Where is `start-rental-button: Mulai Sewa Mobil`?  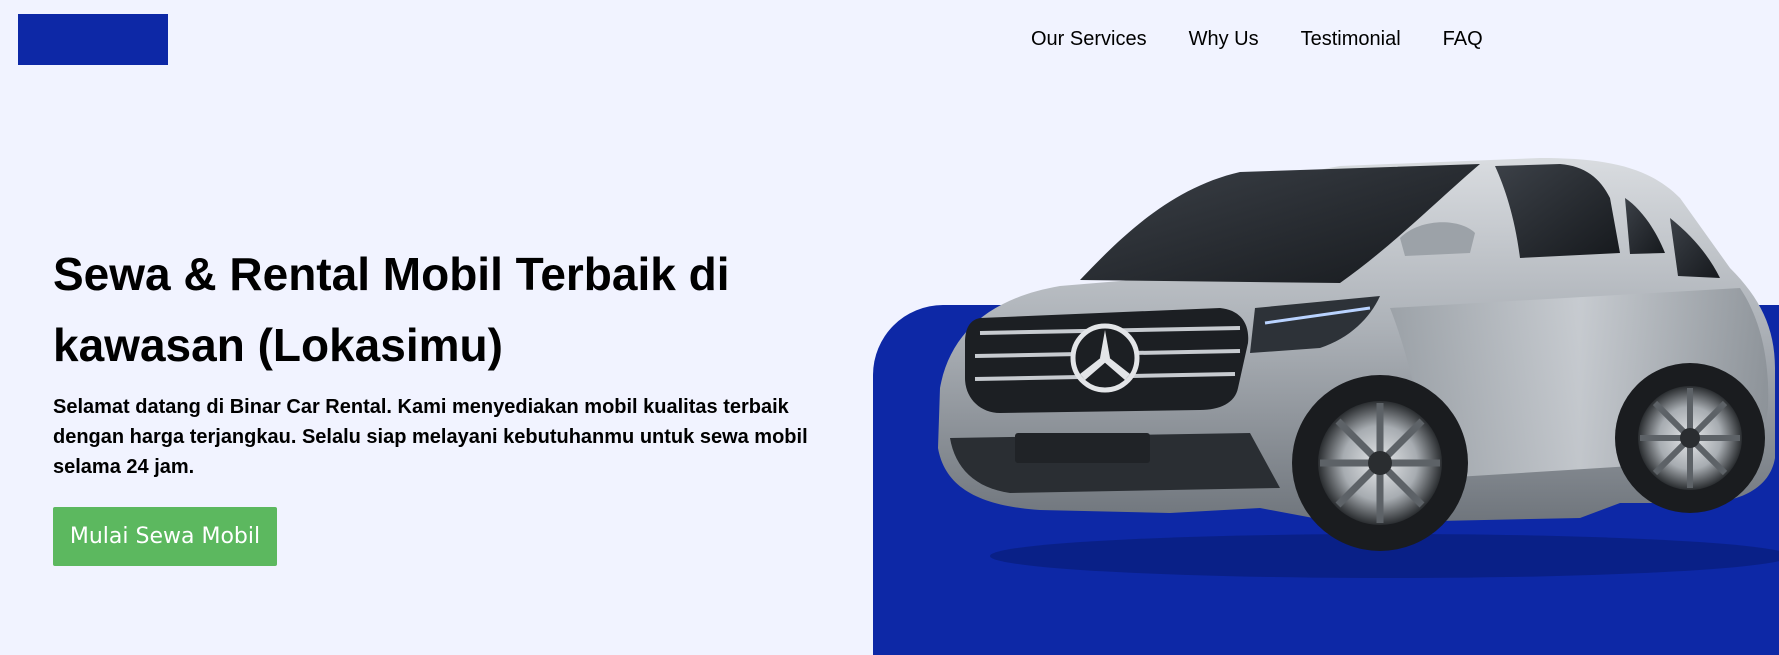 start-rental-button: Mulai Sewa Mobil is located at coordinates (165, 536).